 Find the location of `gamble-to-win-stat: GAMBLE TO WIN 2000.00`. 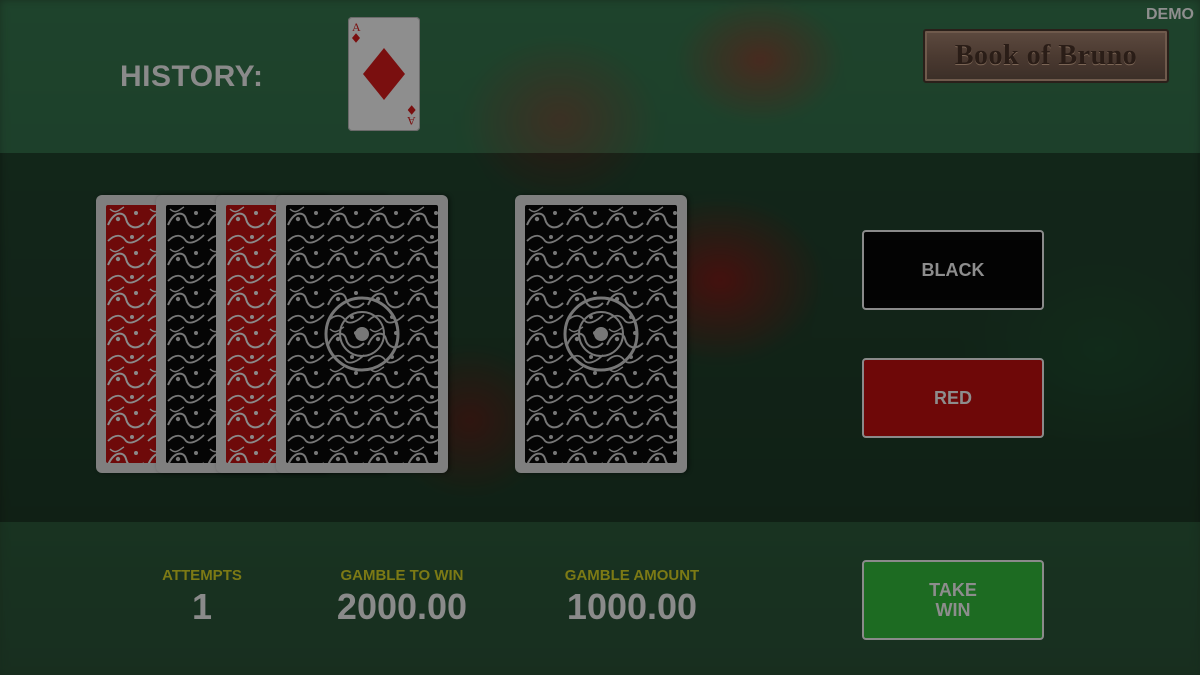

gamble-to-win-stat: GAMBLE TO WIN 2000.00 is located at coordinates (402, 597).